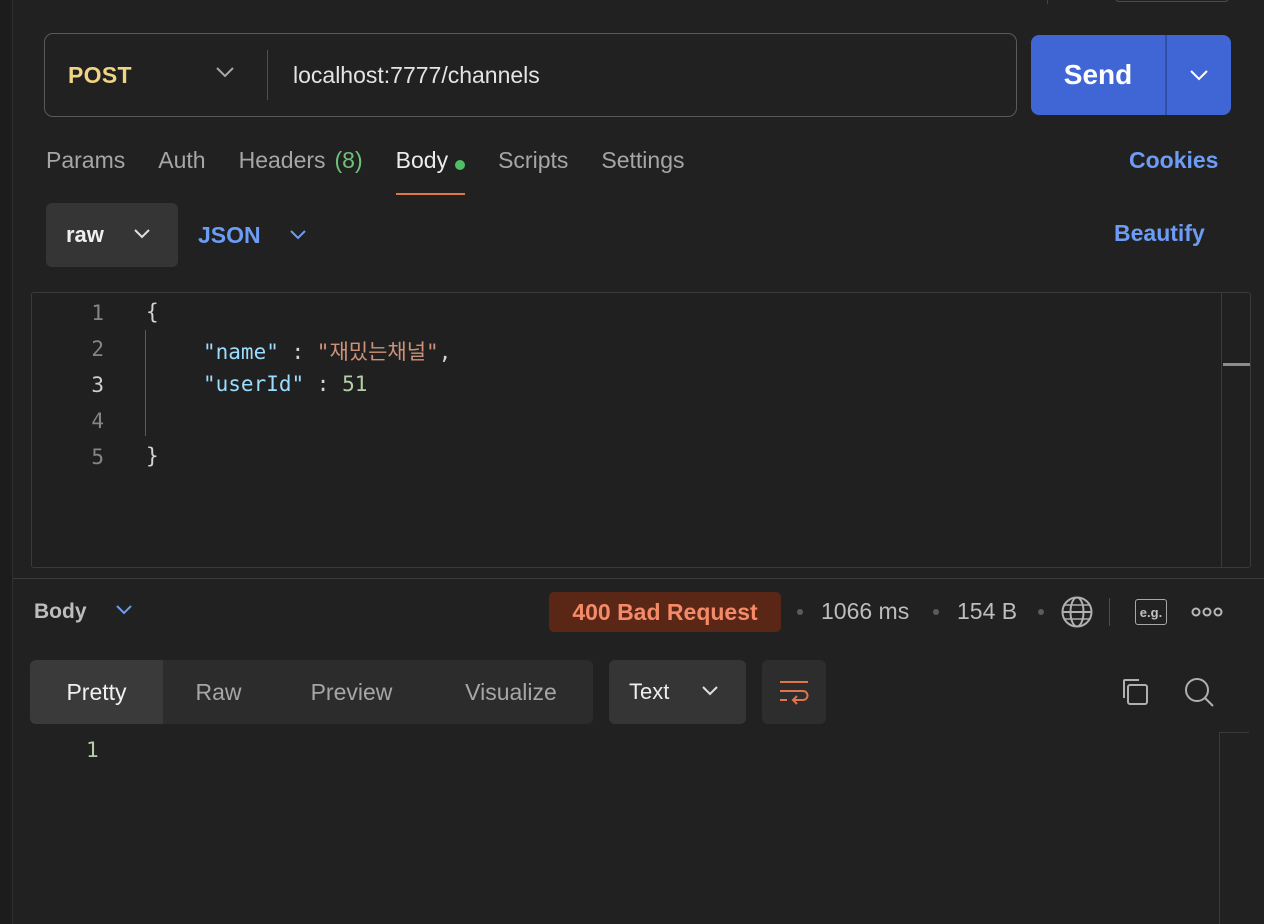 Image resolution: width=1264 pixels, height=924 pixels. Describe the element at coordinates (282, 160) in the screenshot. I see `tab-label: Headers` at that location.